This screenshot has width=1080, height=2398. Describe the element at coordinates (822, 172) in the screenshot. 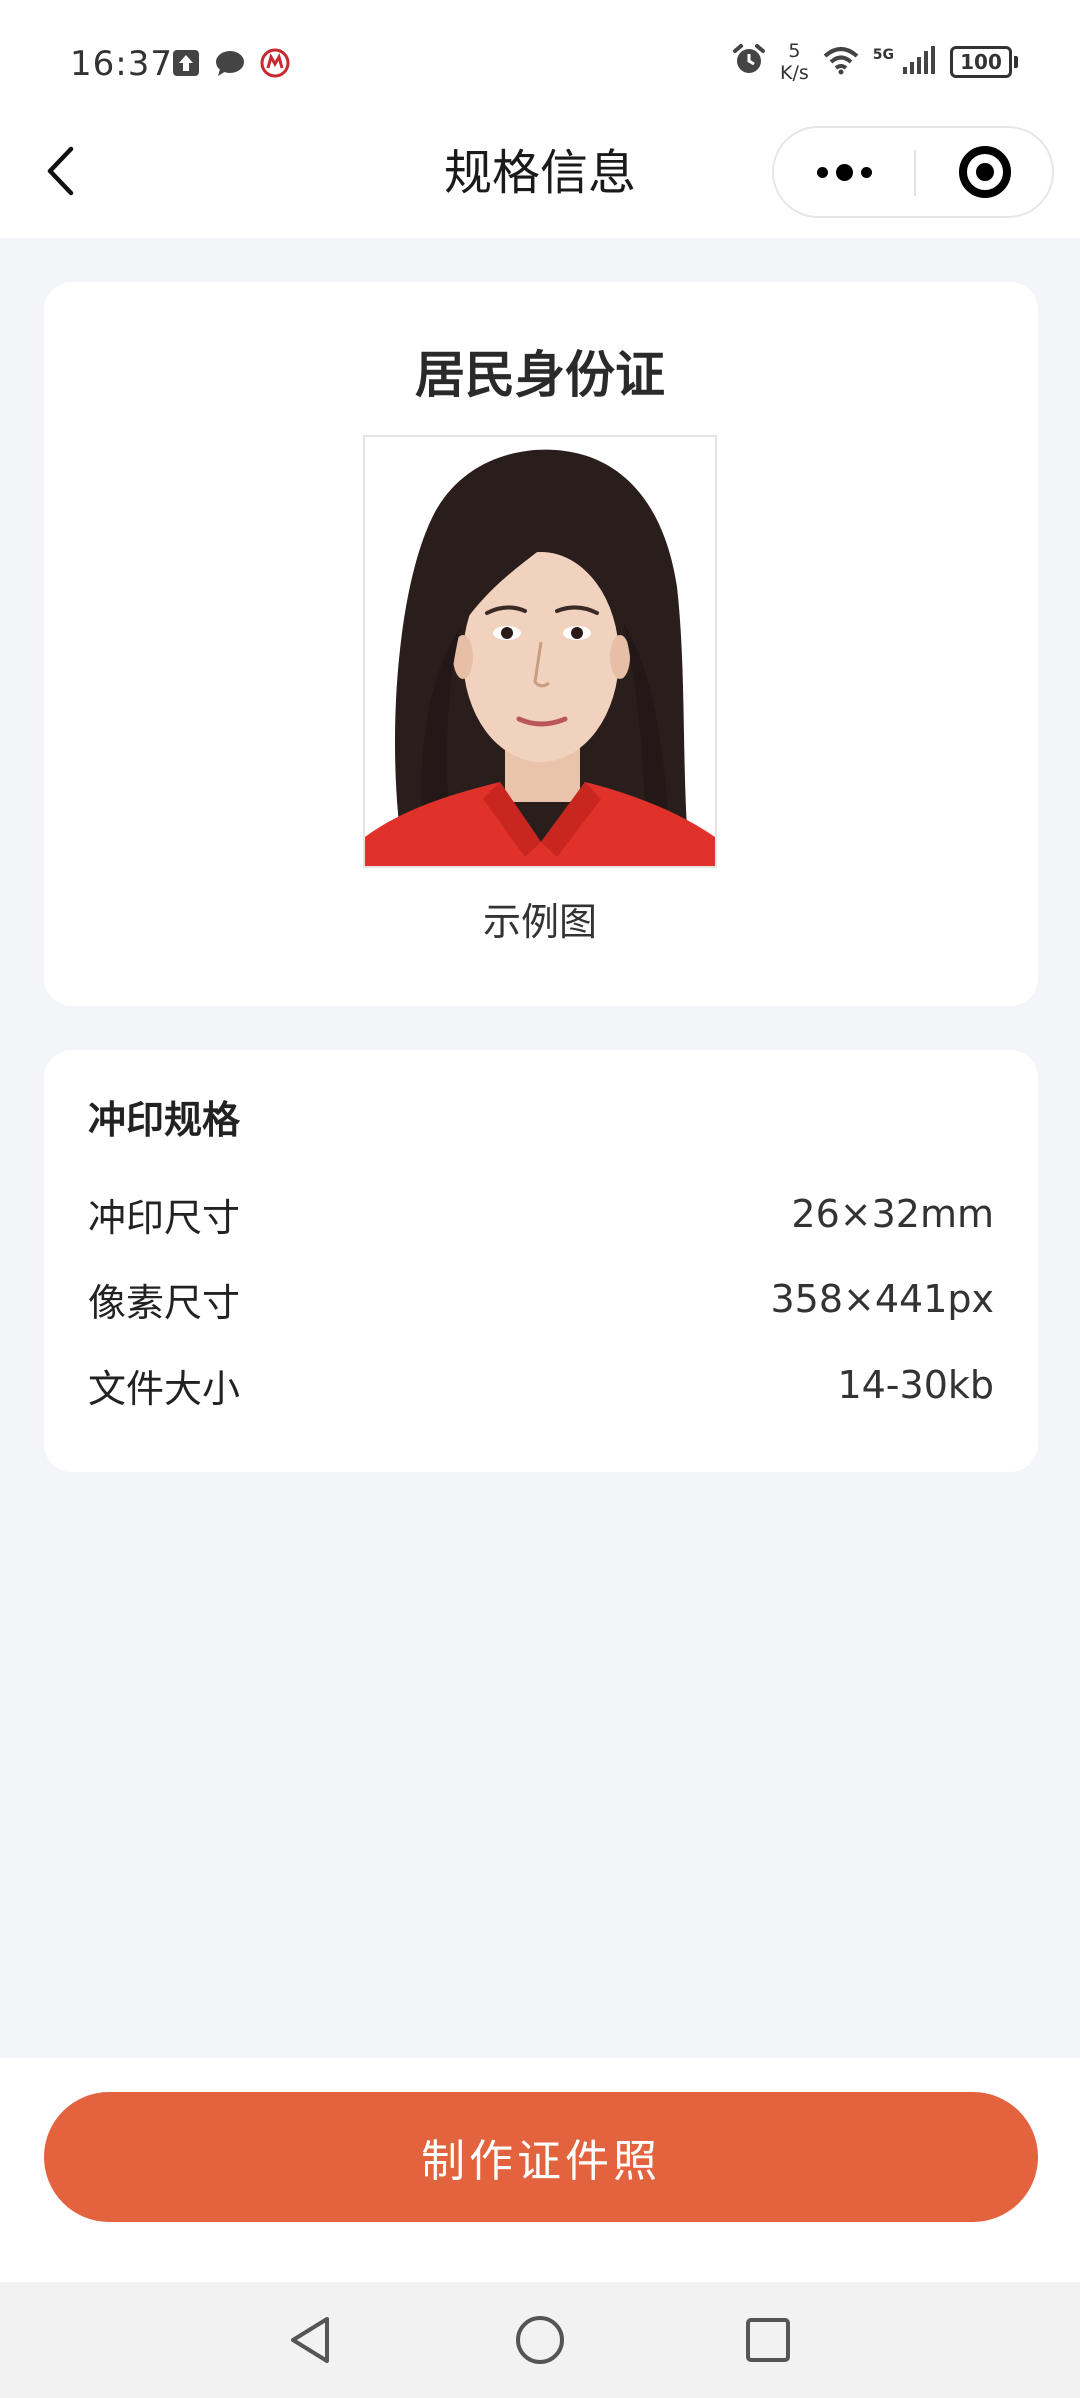

I see `more-dots-icon` at that location.